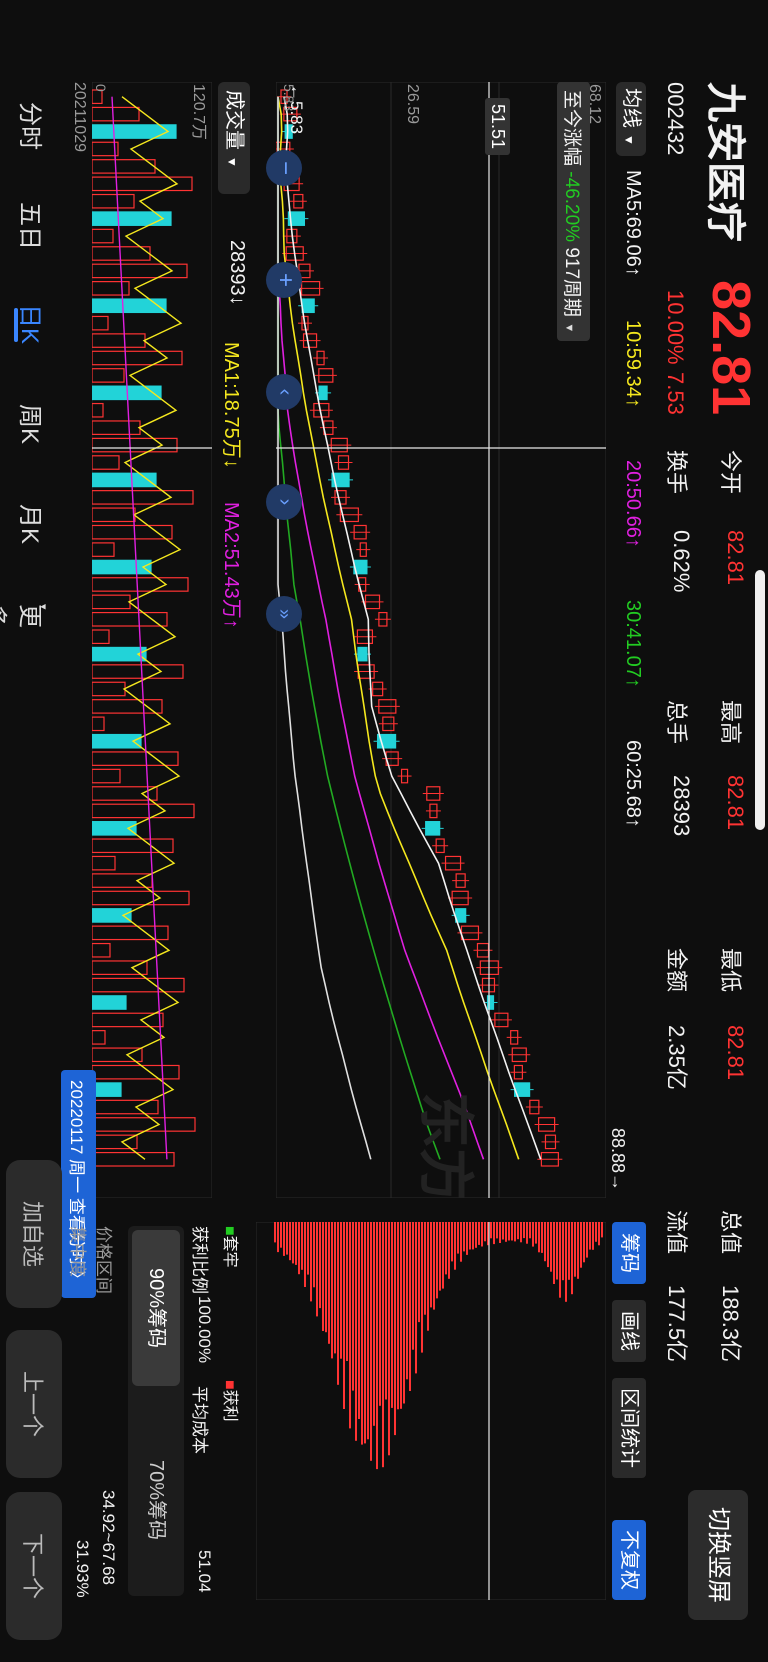 Image resolution: width=768 pixels, height=1662 pixels. I want to click on tab-70-chips: 70%筹码, so click(156, 1500).